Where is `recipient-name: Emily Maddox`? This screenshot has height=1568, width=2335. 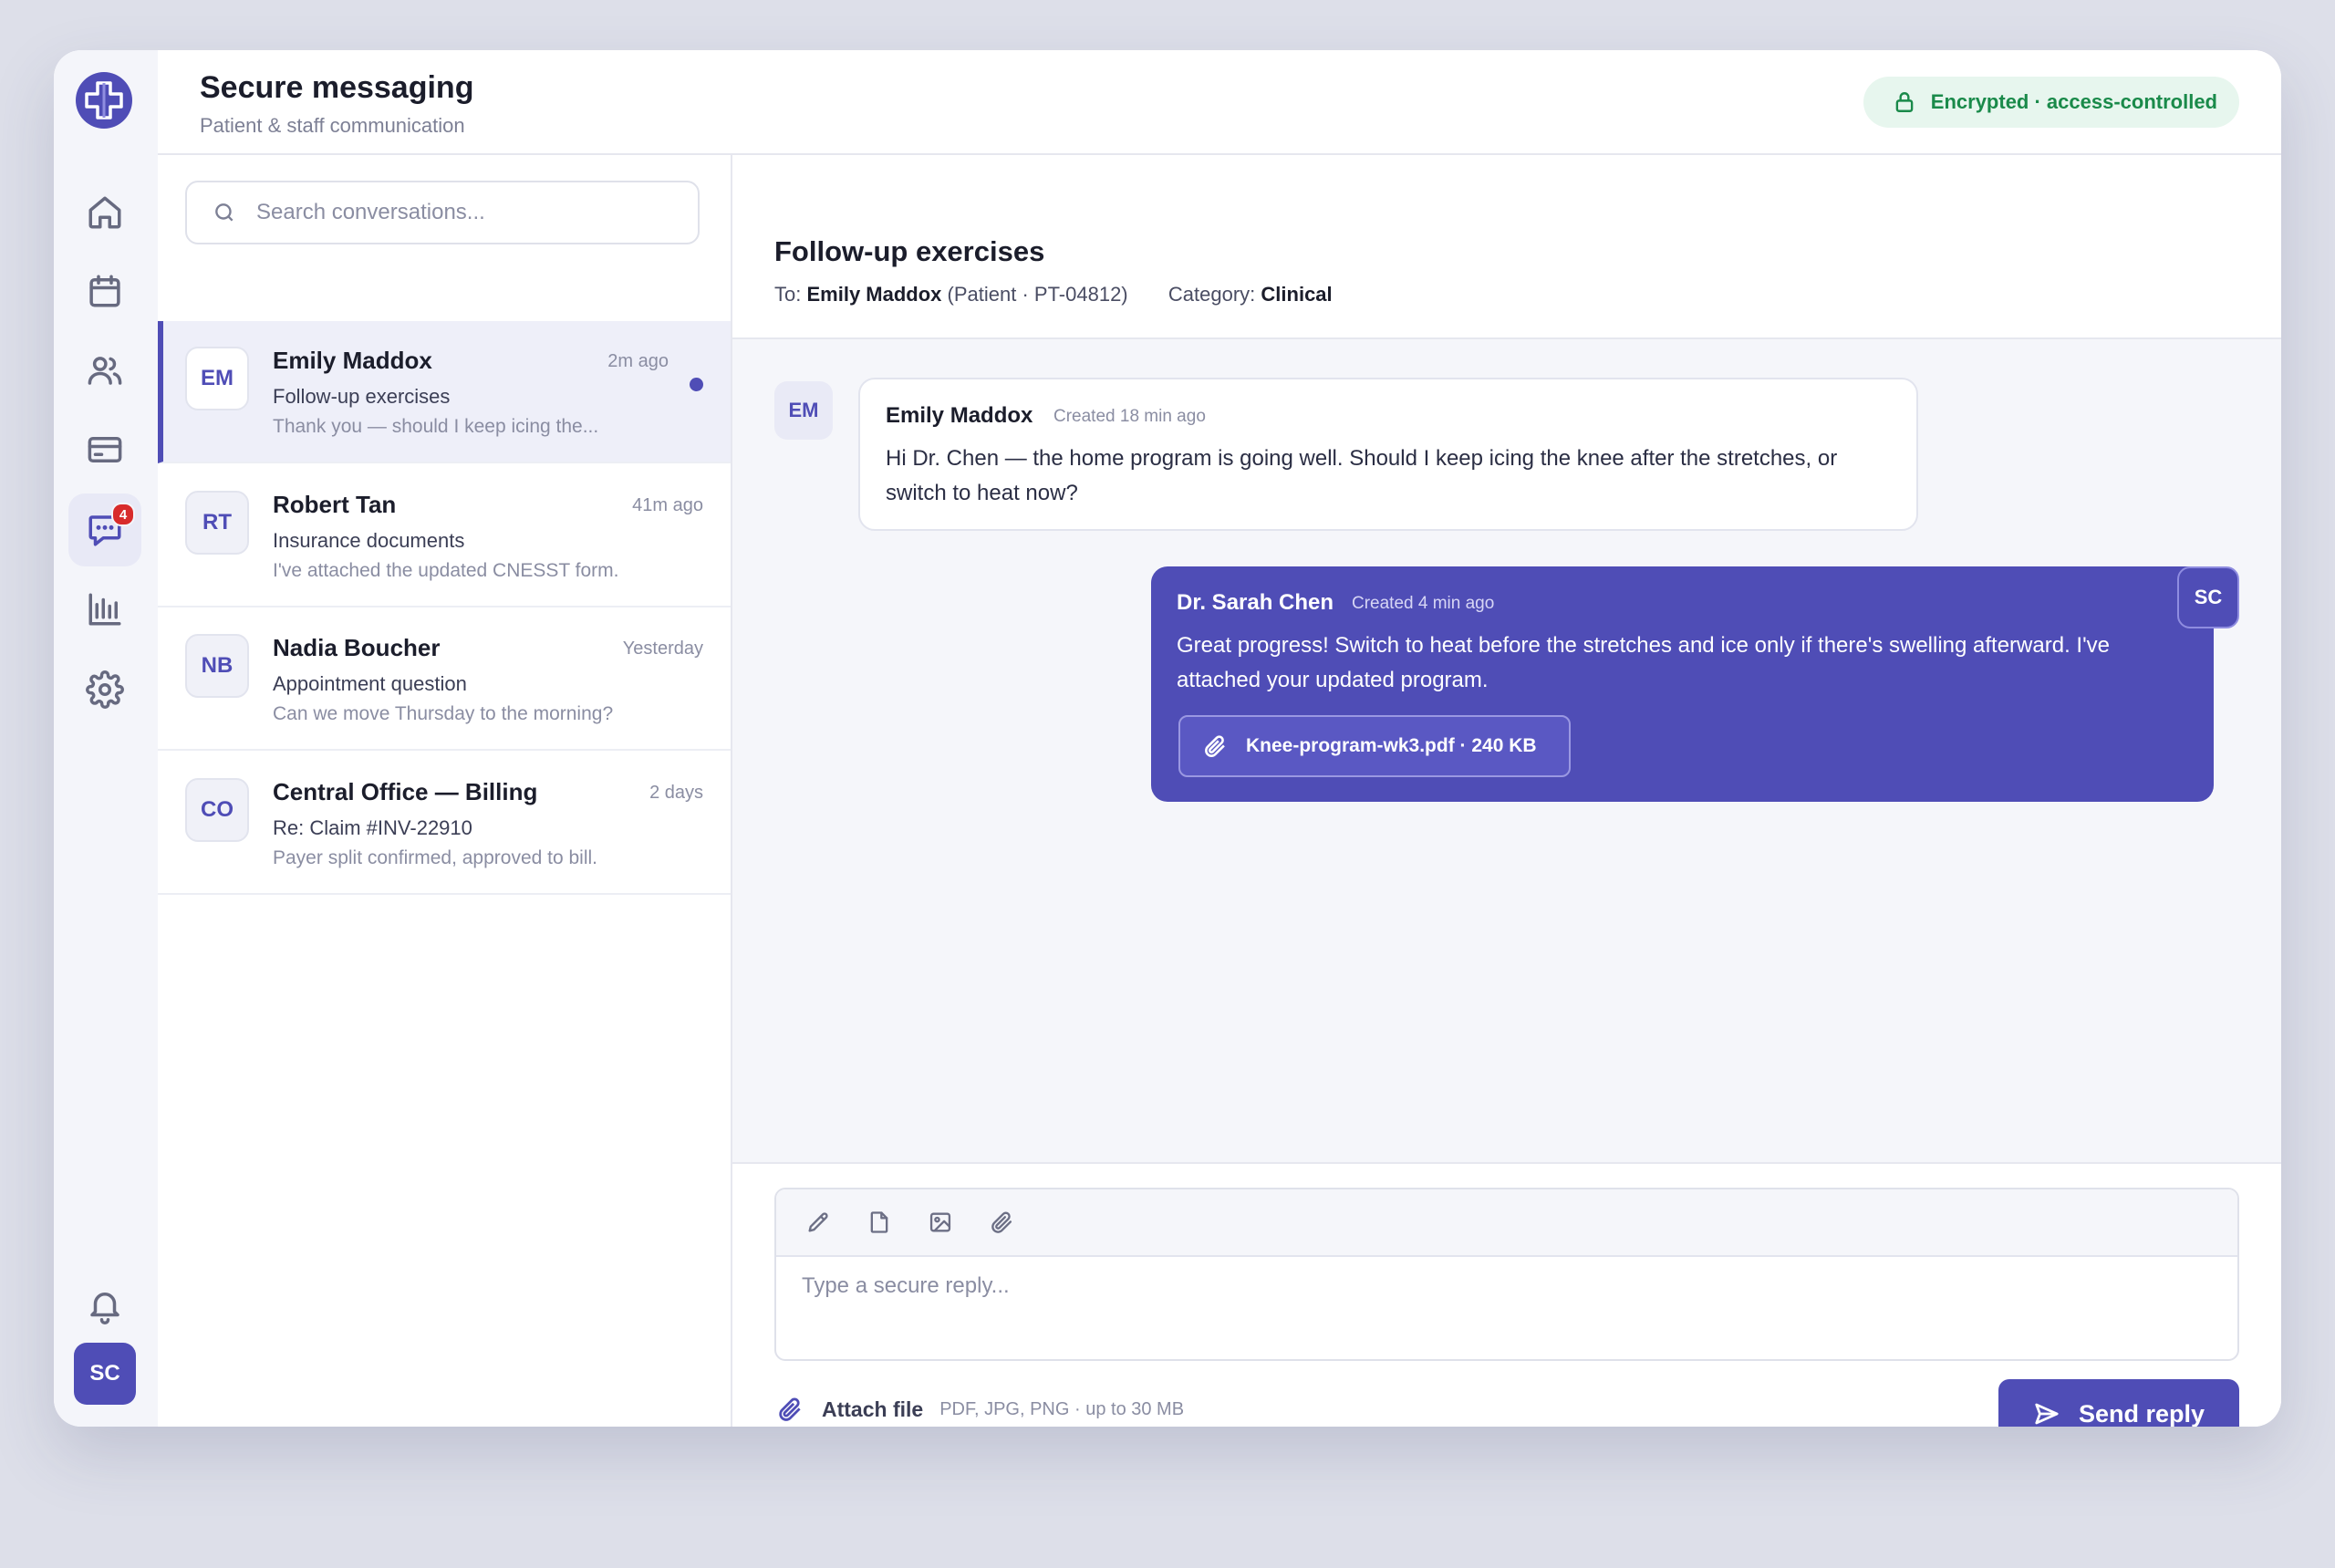 recipient-name: Emily Maddox is located at coordinates (874, 294).